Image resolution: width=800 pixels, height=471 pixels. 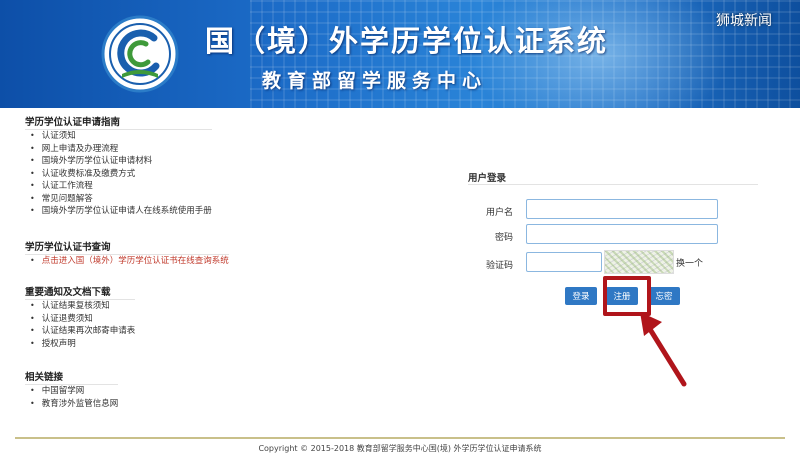 What do you see at coordinates (407, 41) in the screenshot?
I see `system-title: 国（境）外学历学位认证系统` at bounding box center [407, 41].